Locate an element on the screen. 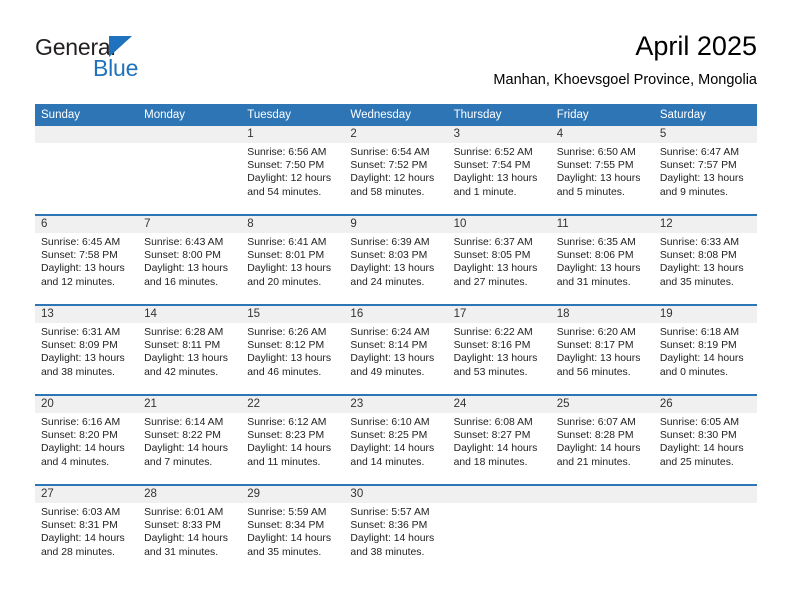  day-detail-sunset: Sunset: 8:12 PM is located at coordinates (286, 346).